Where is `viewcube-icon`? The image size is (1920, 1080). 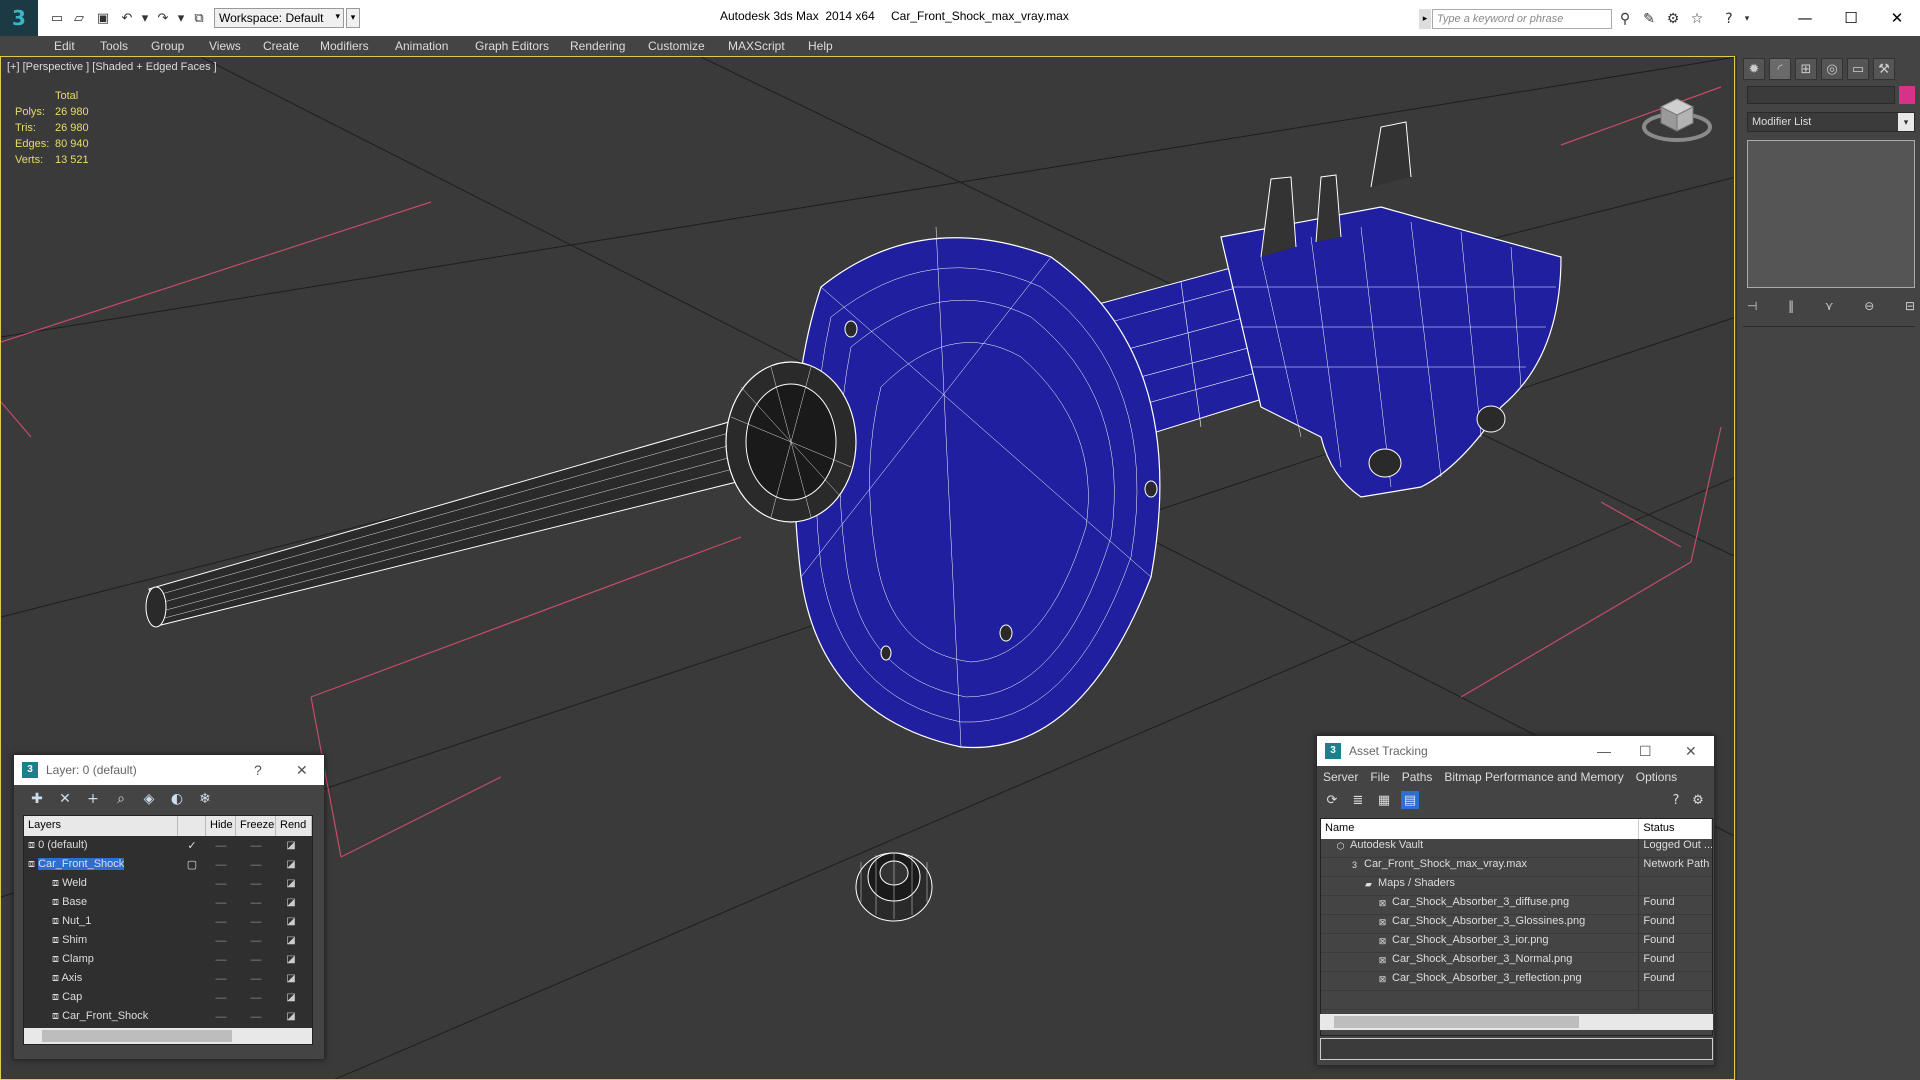
viewcube-icon is located at coordinates (1677, 115).